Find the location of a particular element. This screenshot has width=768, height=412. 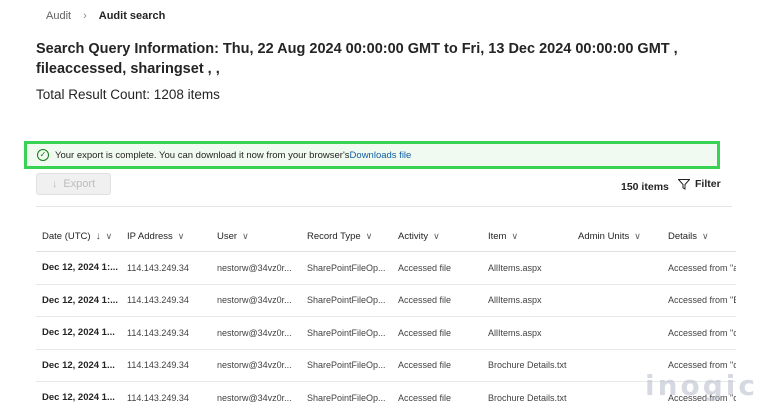

downloads-file-link: Downloads file is located at coordinates (381, 155).